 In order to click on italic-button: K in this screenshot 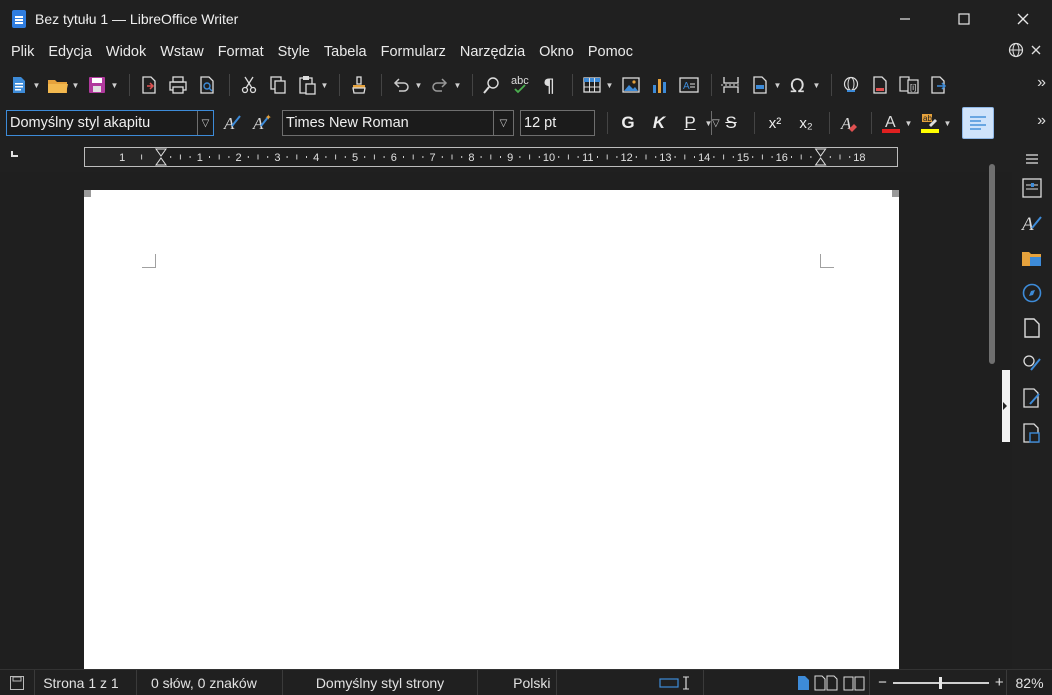, I will do `click(659, 123)`.